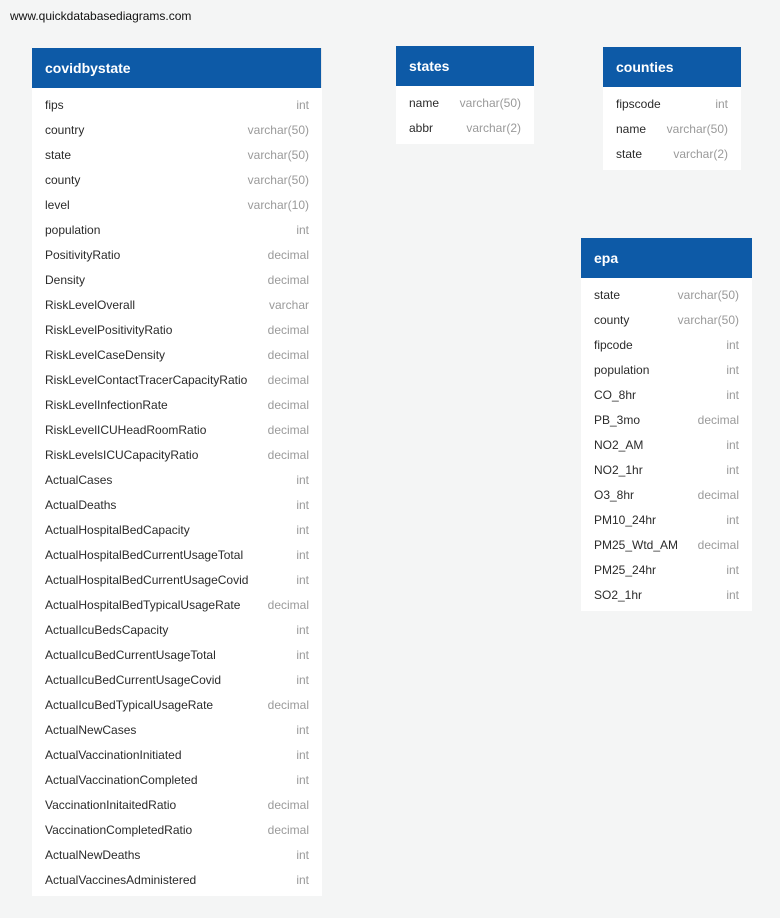 Image resolution: width=780 pixels, height=918 pixels. What do you see at coordinates (177, 854) in the screenshot?
I see `table-row: ActualNewDeaths int` at bounding box center [177, 854].